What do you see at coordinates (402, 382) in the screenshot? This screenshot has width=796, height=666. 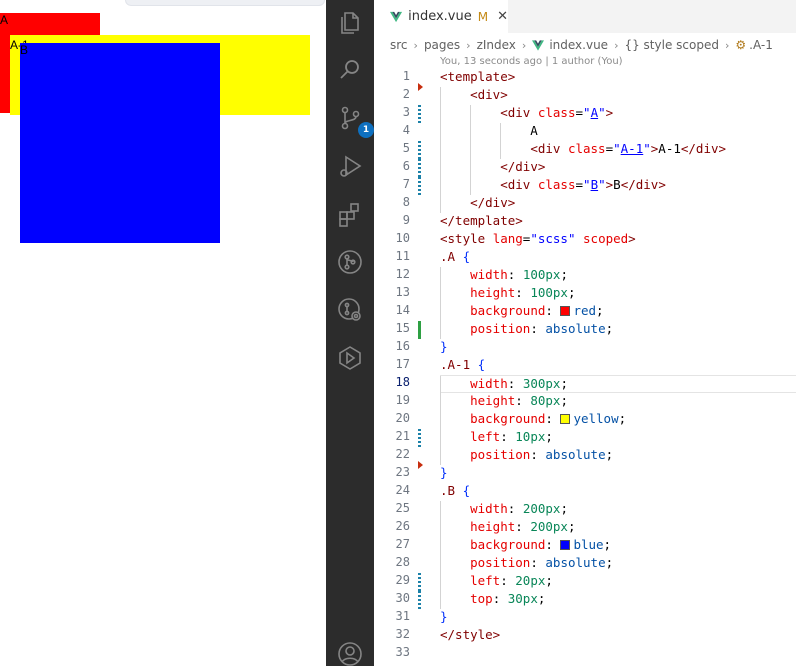 I see `line-number-active: 18` at bounding box center [402, 382].